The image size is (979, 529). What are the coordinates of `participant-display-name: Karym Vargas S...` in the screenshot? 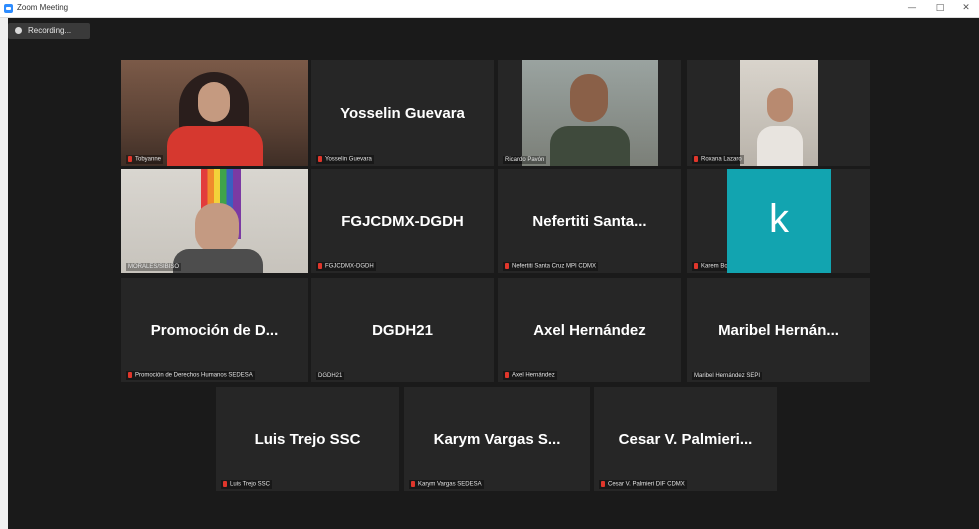 It's located at (497, 439).